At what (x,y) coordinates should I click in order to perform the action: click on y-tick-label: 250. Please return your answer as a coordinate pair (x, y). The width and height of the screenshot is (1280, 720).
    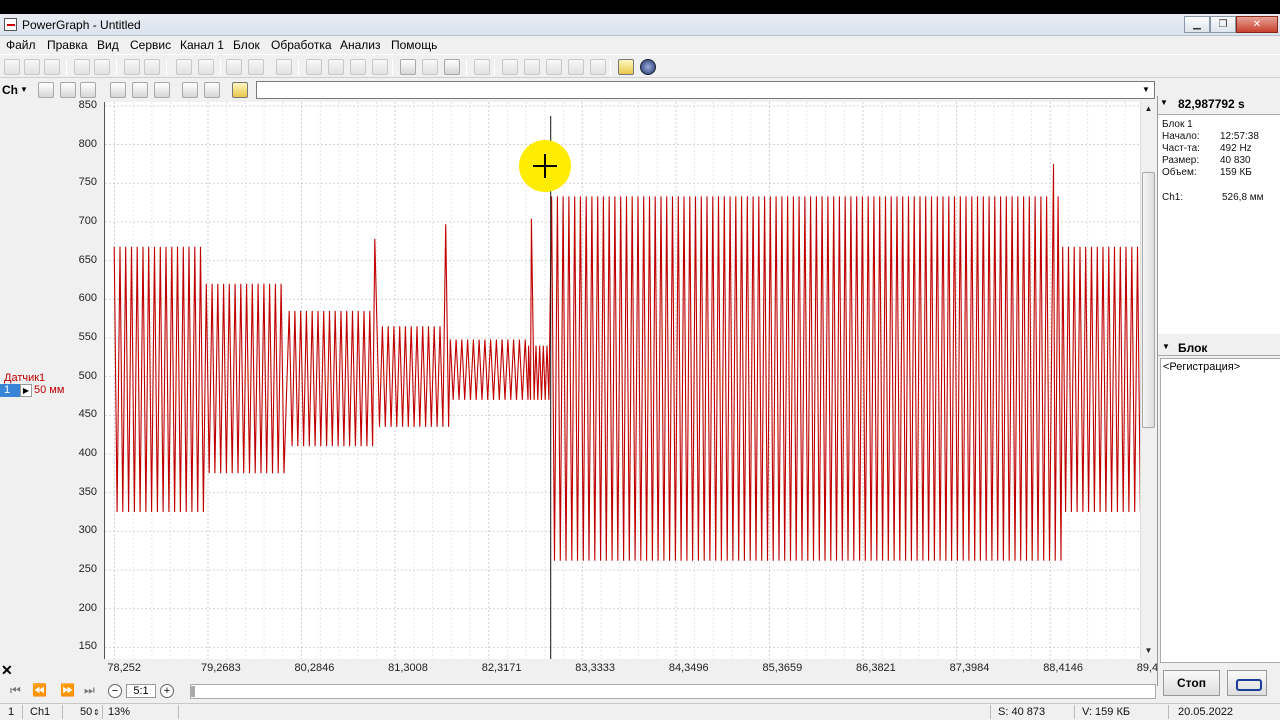
    Looking at the image, I should click on (87, 569).